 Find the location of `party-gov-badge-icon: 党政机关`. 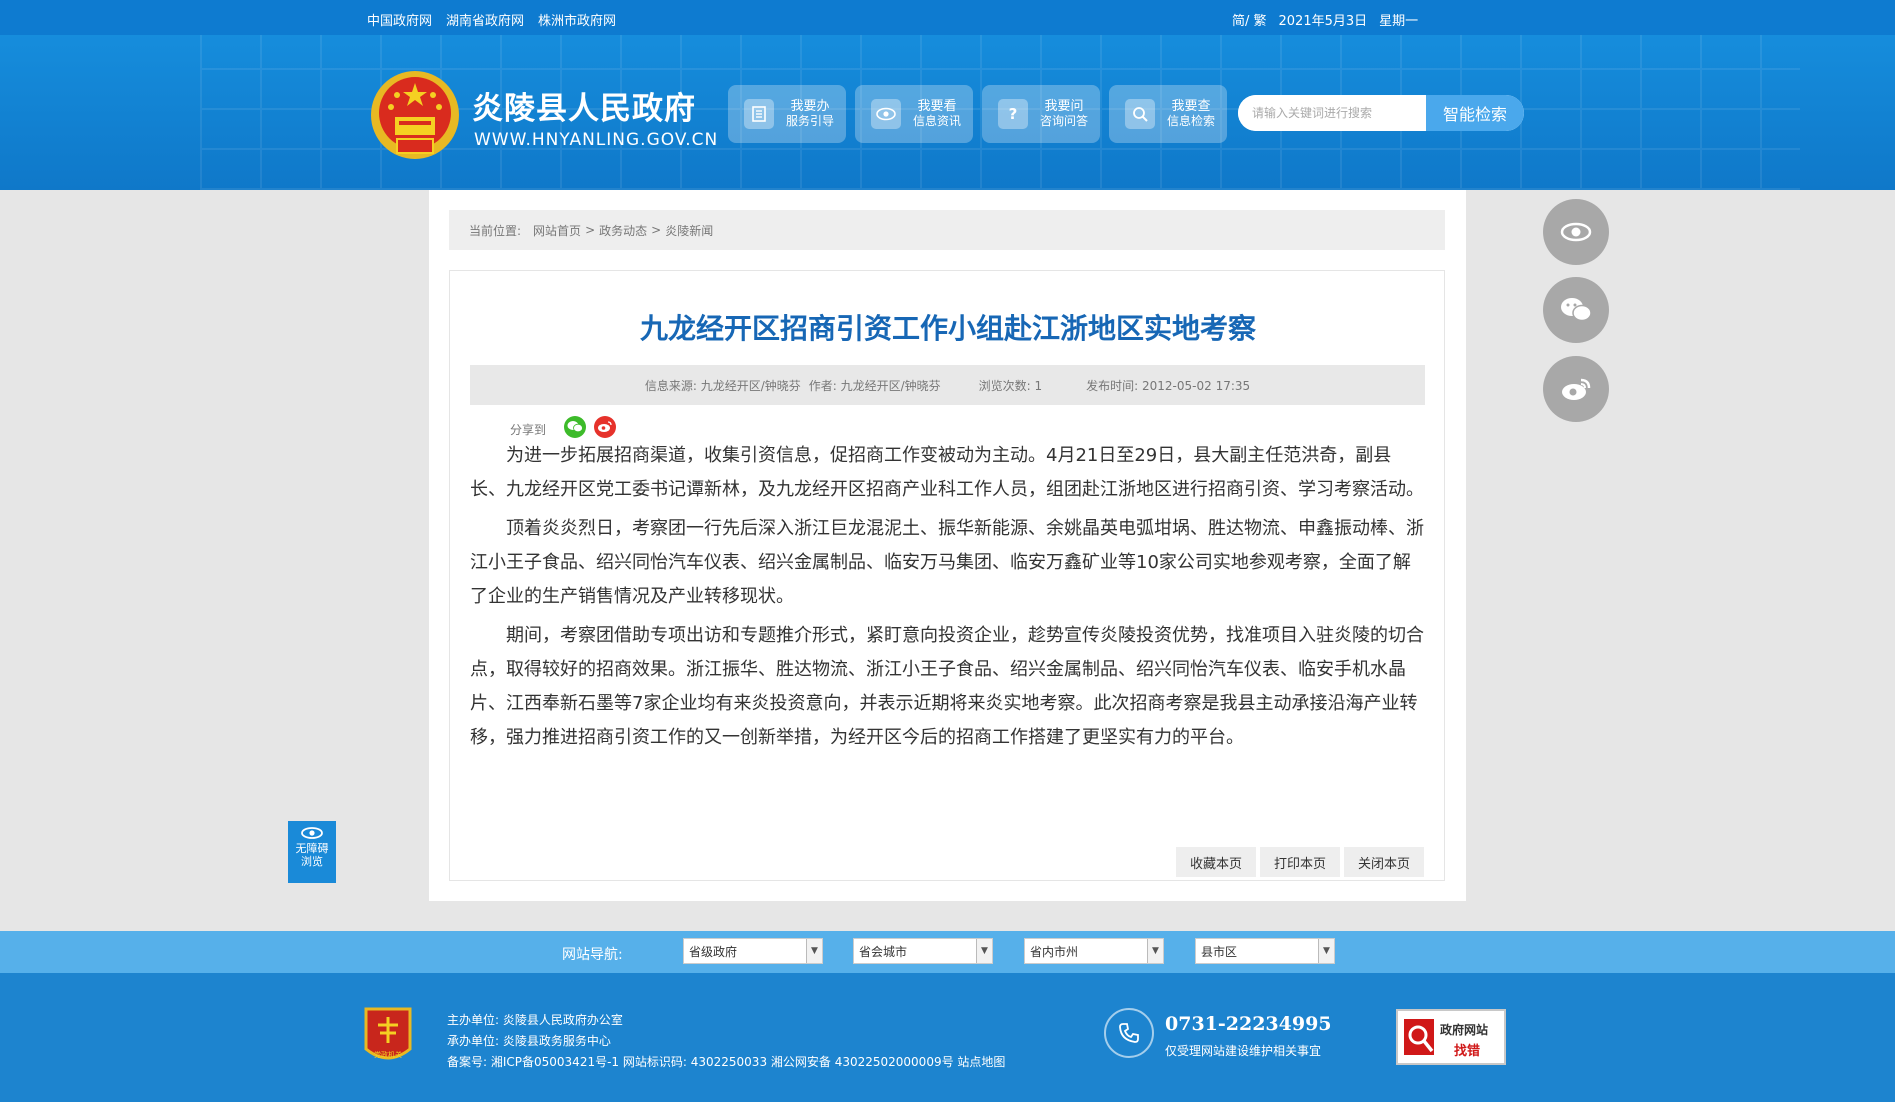

party-gov-badge-icon: 党政机关 is located at coordinates (388, 1036).